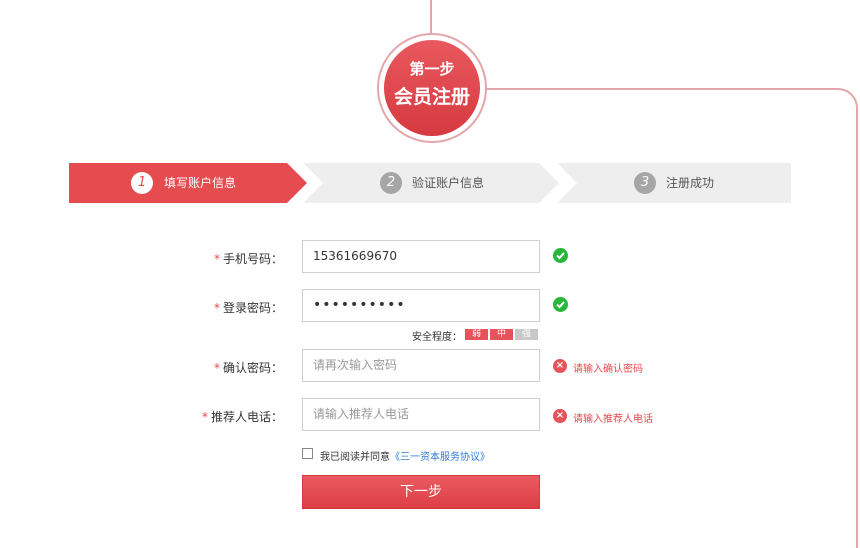 The image size is (860, 548). What do you see at coordinates (307, 453) in the screenshot?
I see `agreement-checkbox` at bounding box center [307, 453].